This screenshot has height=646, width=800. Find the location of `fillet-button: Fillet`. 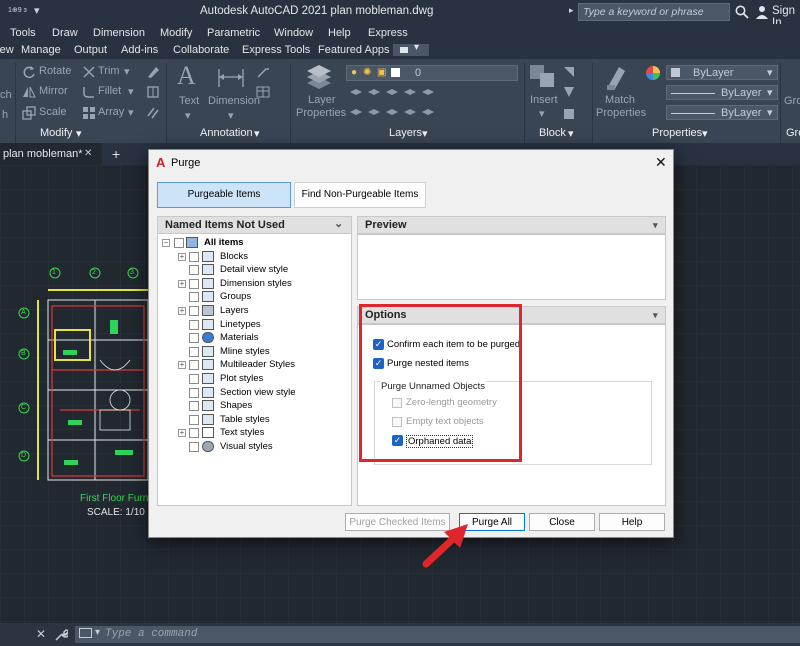

fillet-button: Fillet is located at coordinates (109, 91).